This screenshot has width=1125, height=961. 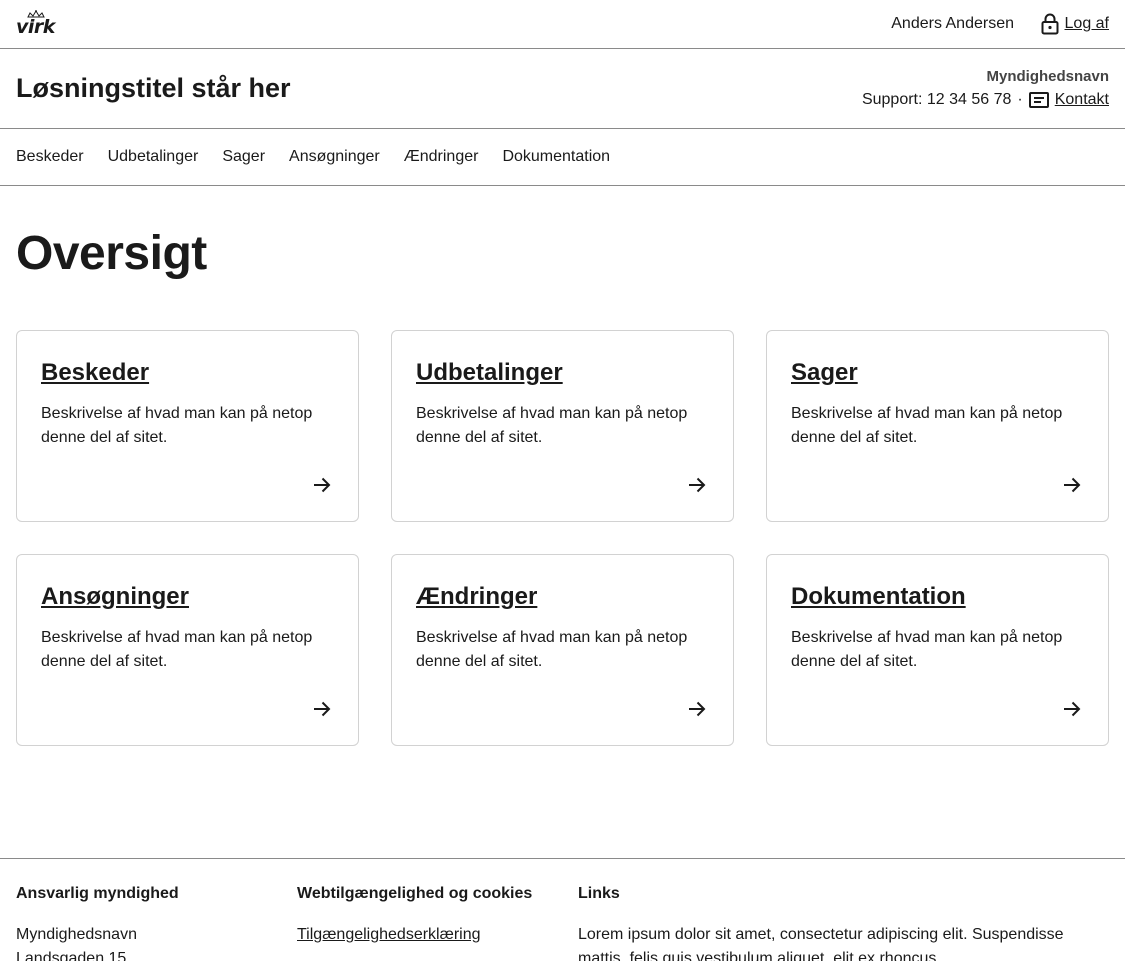 I want to click on card-title: Dokumentation, so click(x=878, y=597).